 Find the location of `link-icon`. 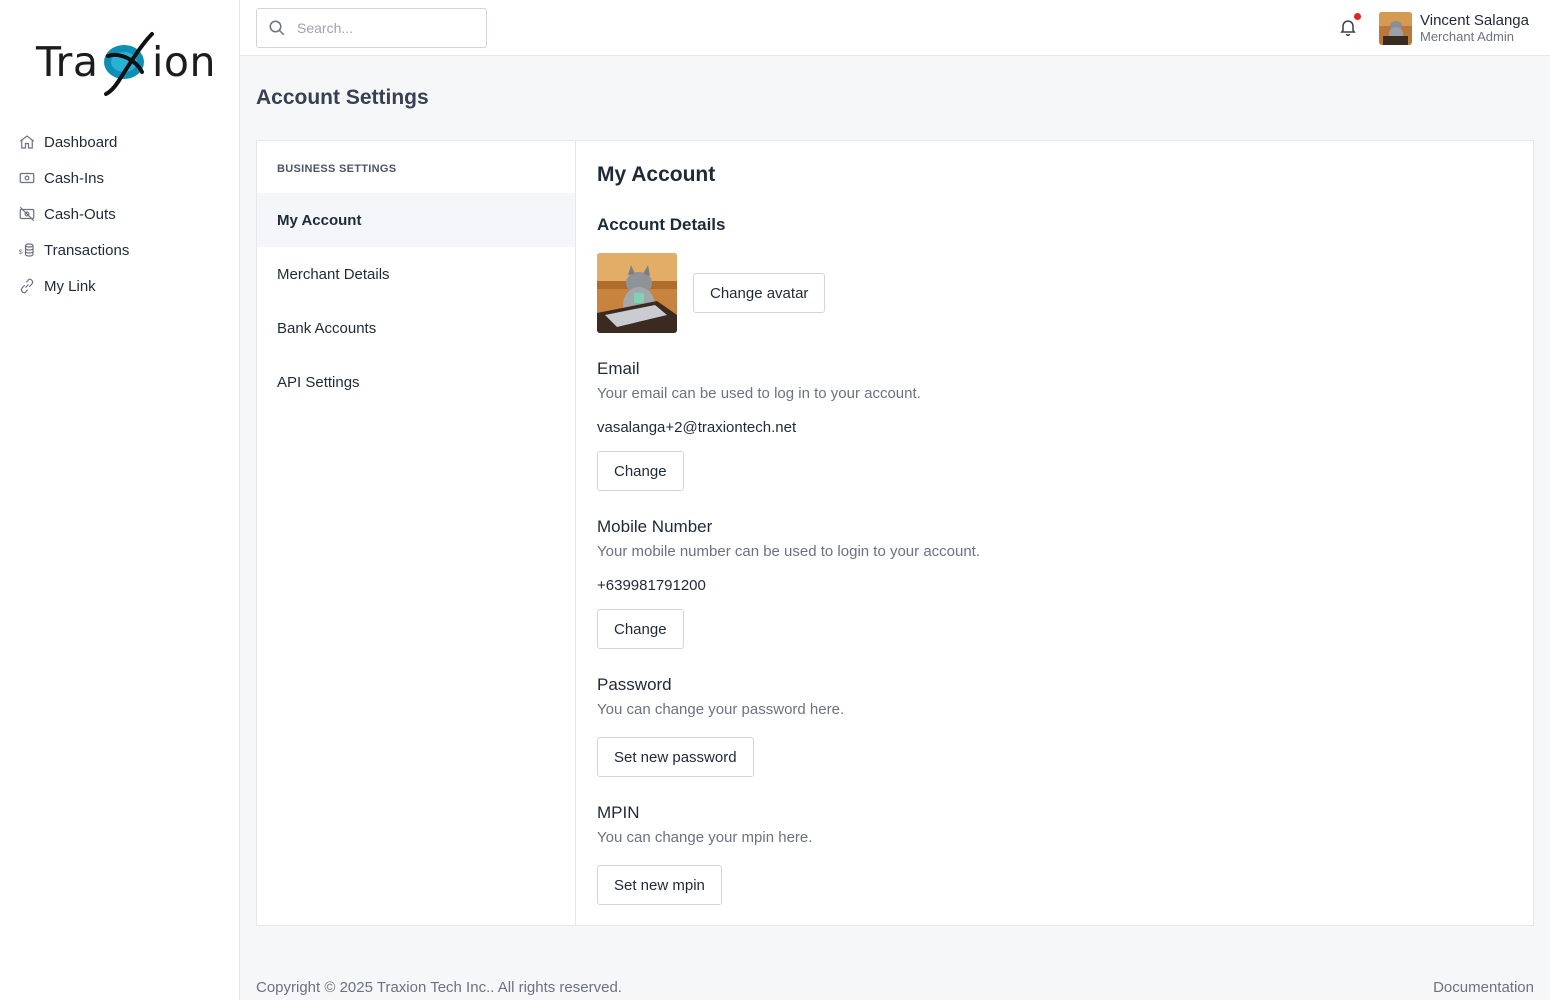

link-icon is located at coordinates (27, 286).